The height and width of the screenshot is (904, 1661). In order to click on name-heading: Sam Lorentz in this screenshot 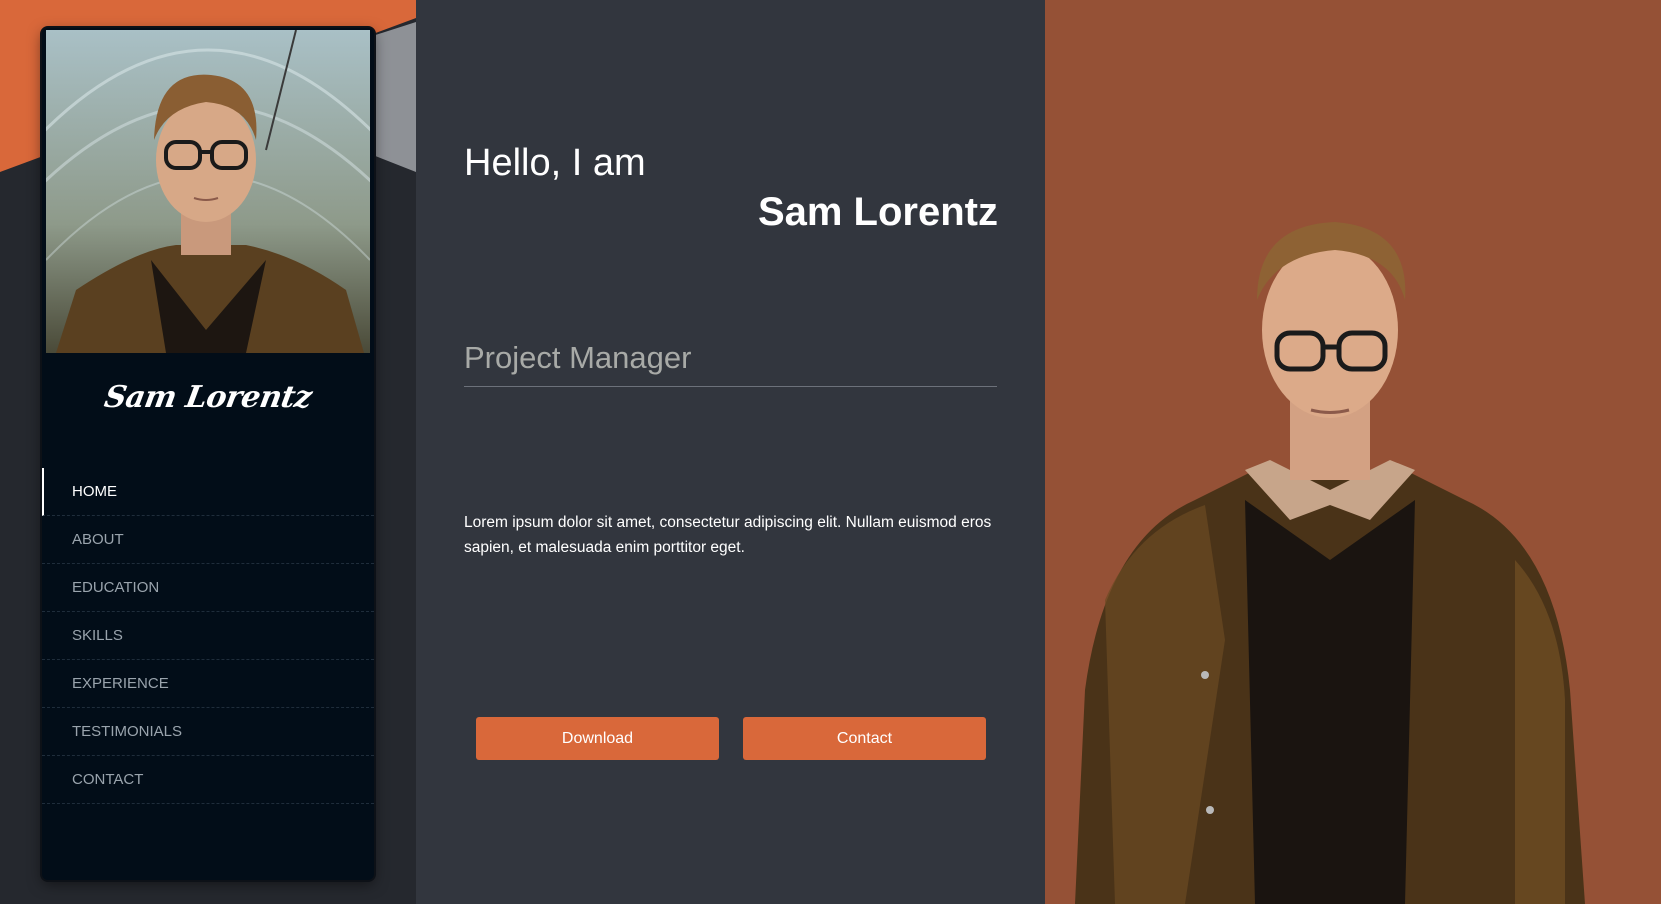, I will do `click(877, 212)`.